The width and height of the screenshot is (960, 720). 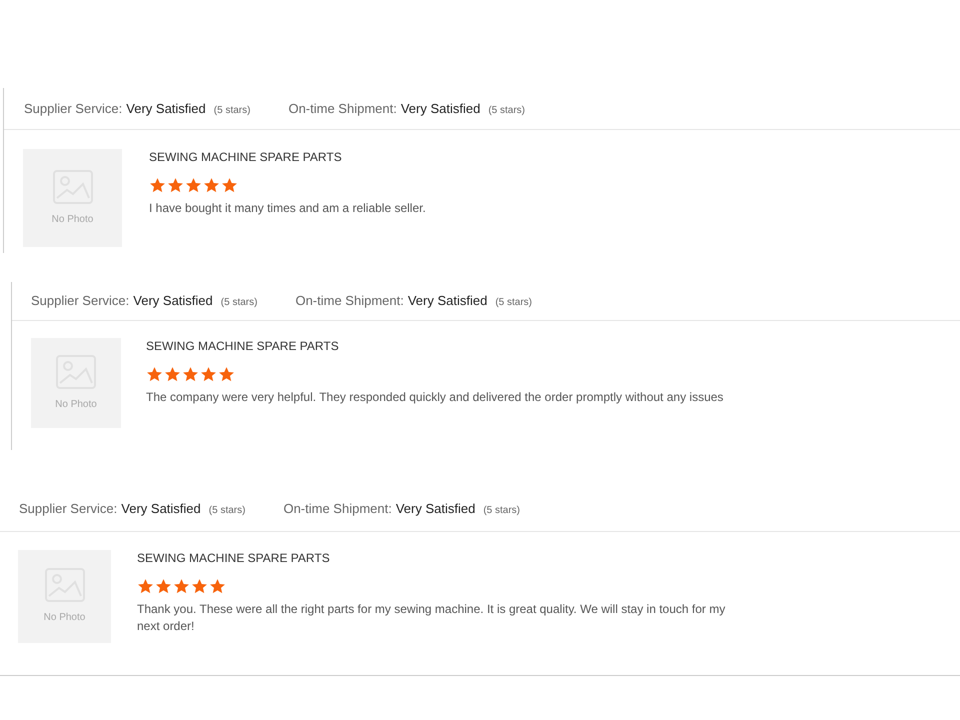 What do you see at coordinates (435, 397) in the screenshot?
I see `review-text: The company were very helpful. They responded quickly and delivered the order promptly without any issues` at bounding box center [435, 397].